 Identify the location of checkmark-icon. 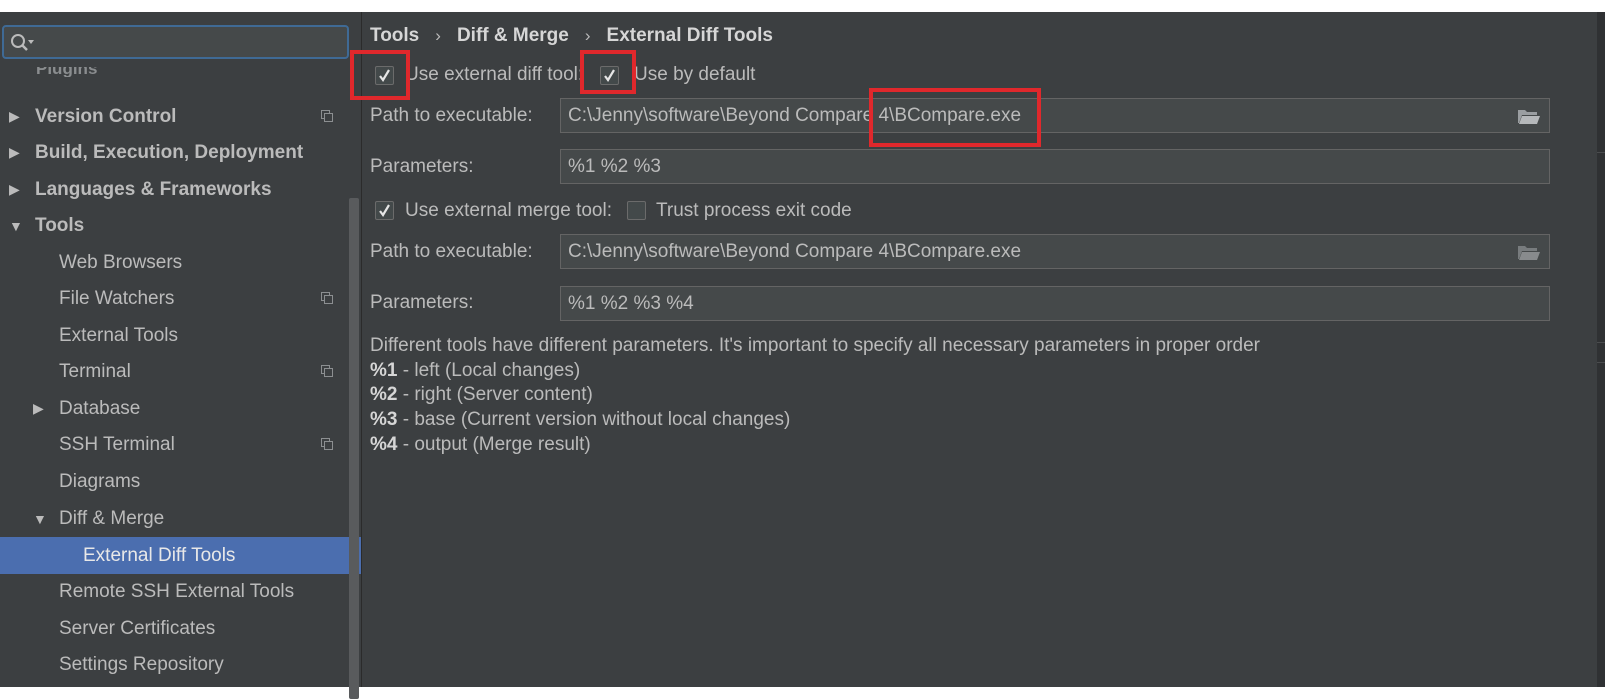
(384, 210).